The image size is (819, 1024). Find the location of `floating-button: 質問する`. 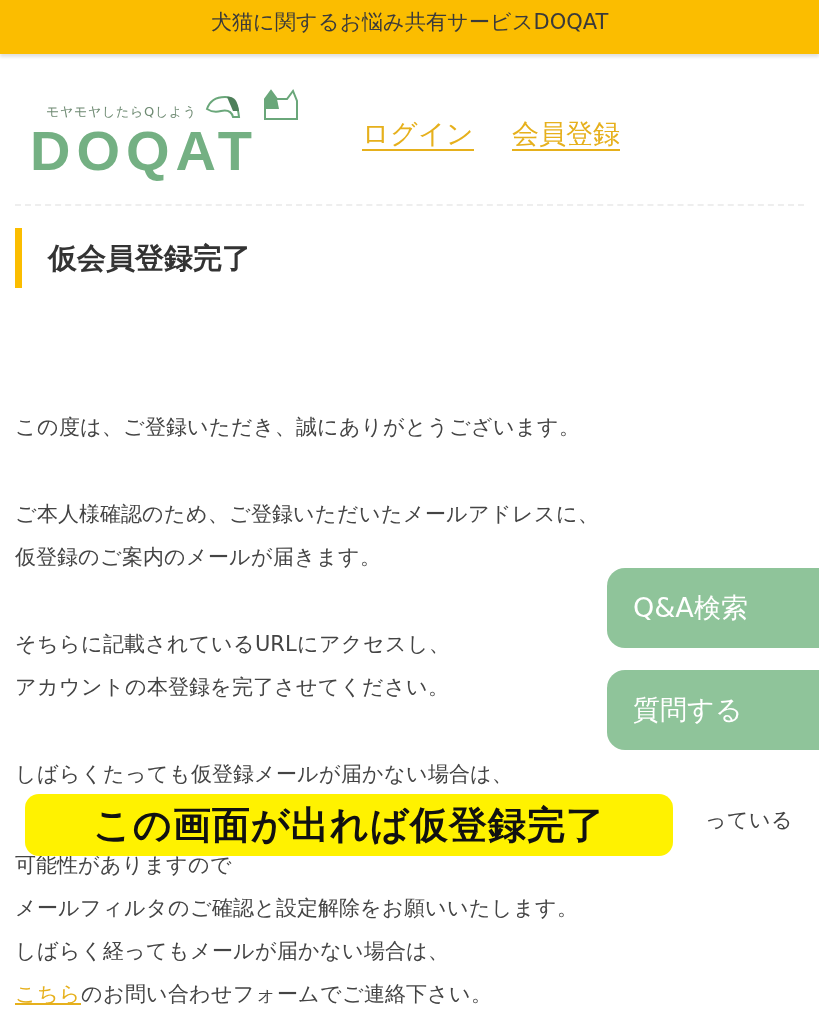

floating-button: 質問する is located at coordinates (713, 710).